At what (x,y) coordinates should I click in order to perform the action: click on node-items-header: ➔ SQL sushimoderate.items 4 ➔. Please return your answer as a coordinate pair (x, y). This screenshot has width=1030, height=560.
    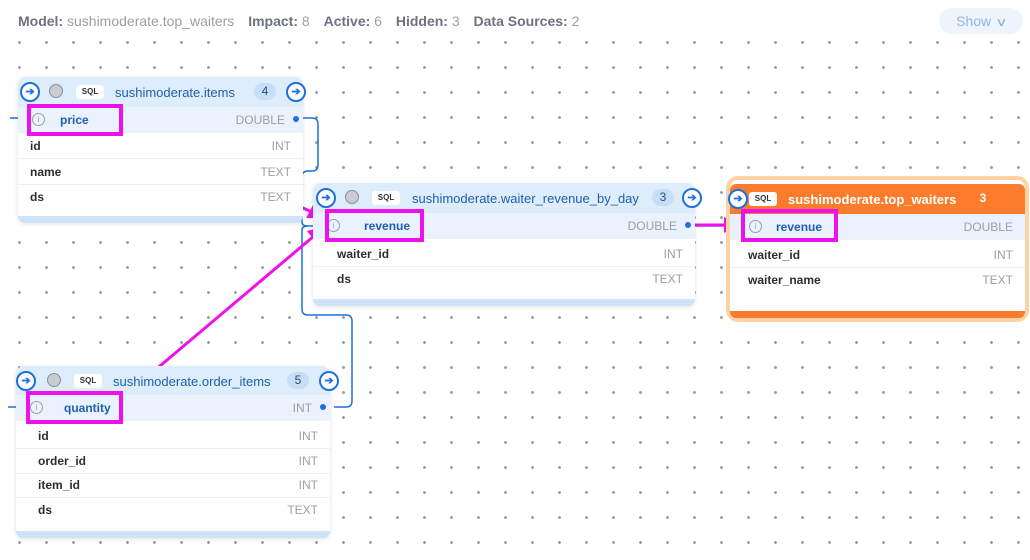
    Looking at the image, I should click on (162, 92).